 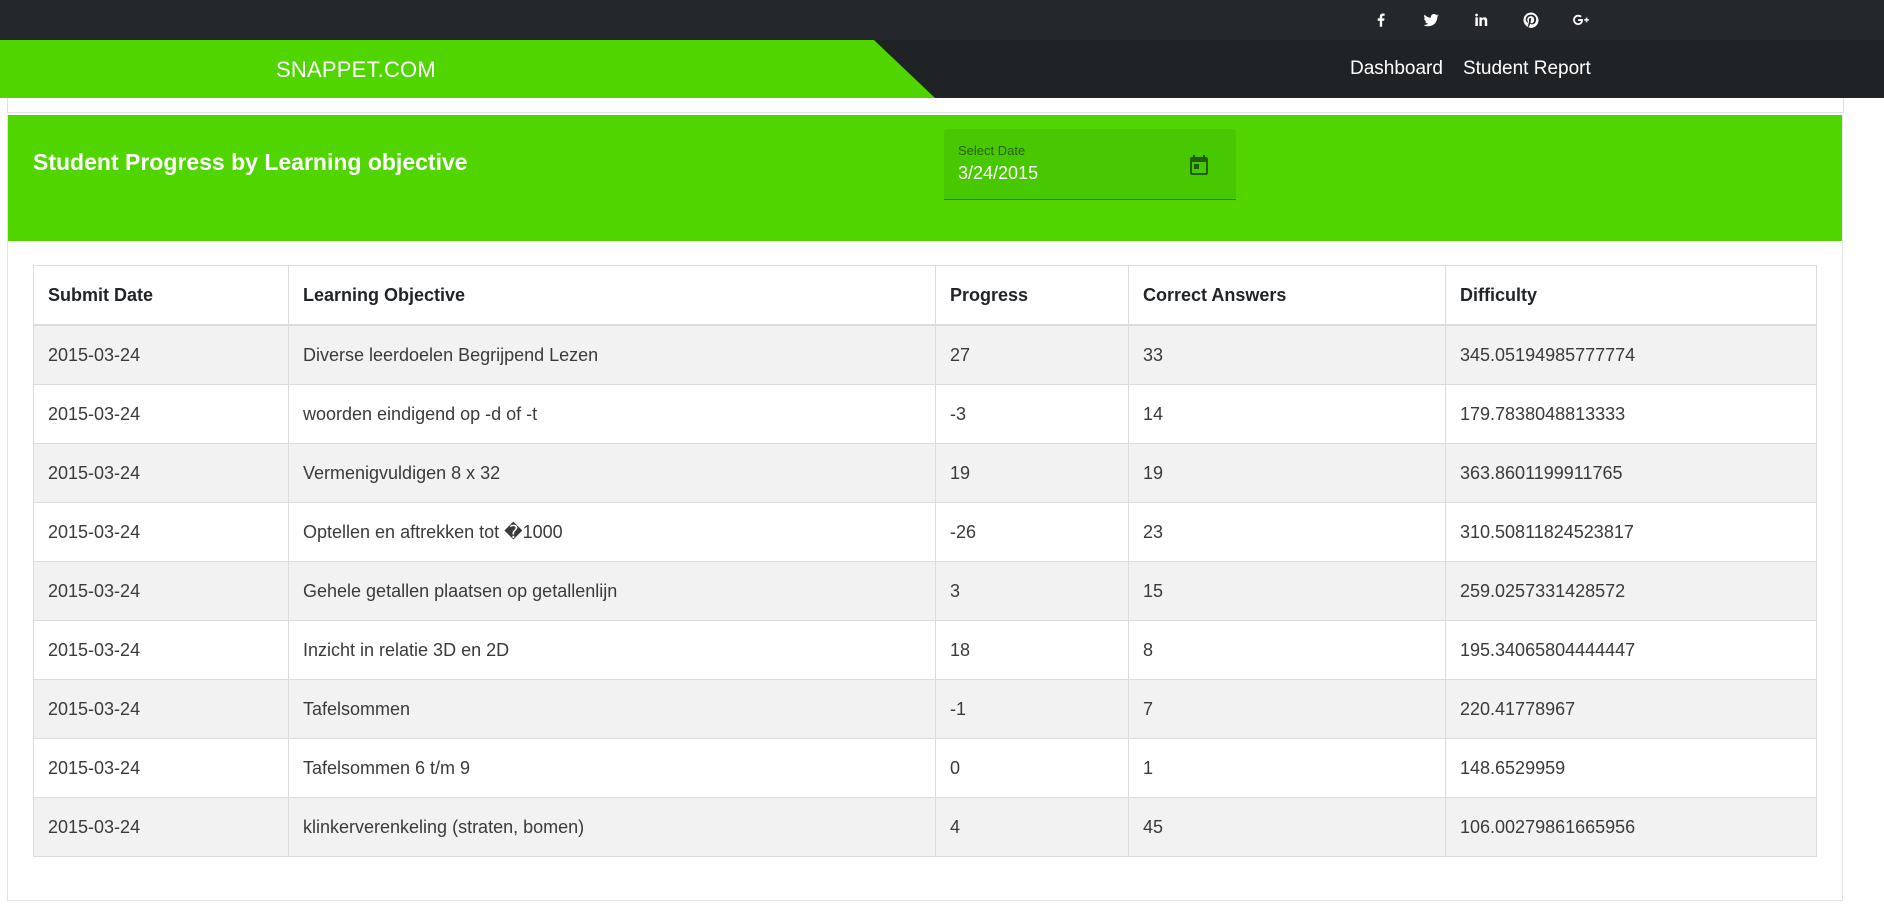 I want to click on date-picker-label: Select Date, so click(x=992, y=150).